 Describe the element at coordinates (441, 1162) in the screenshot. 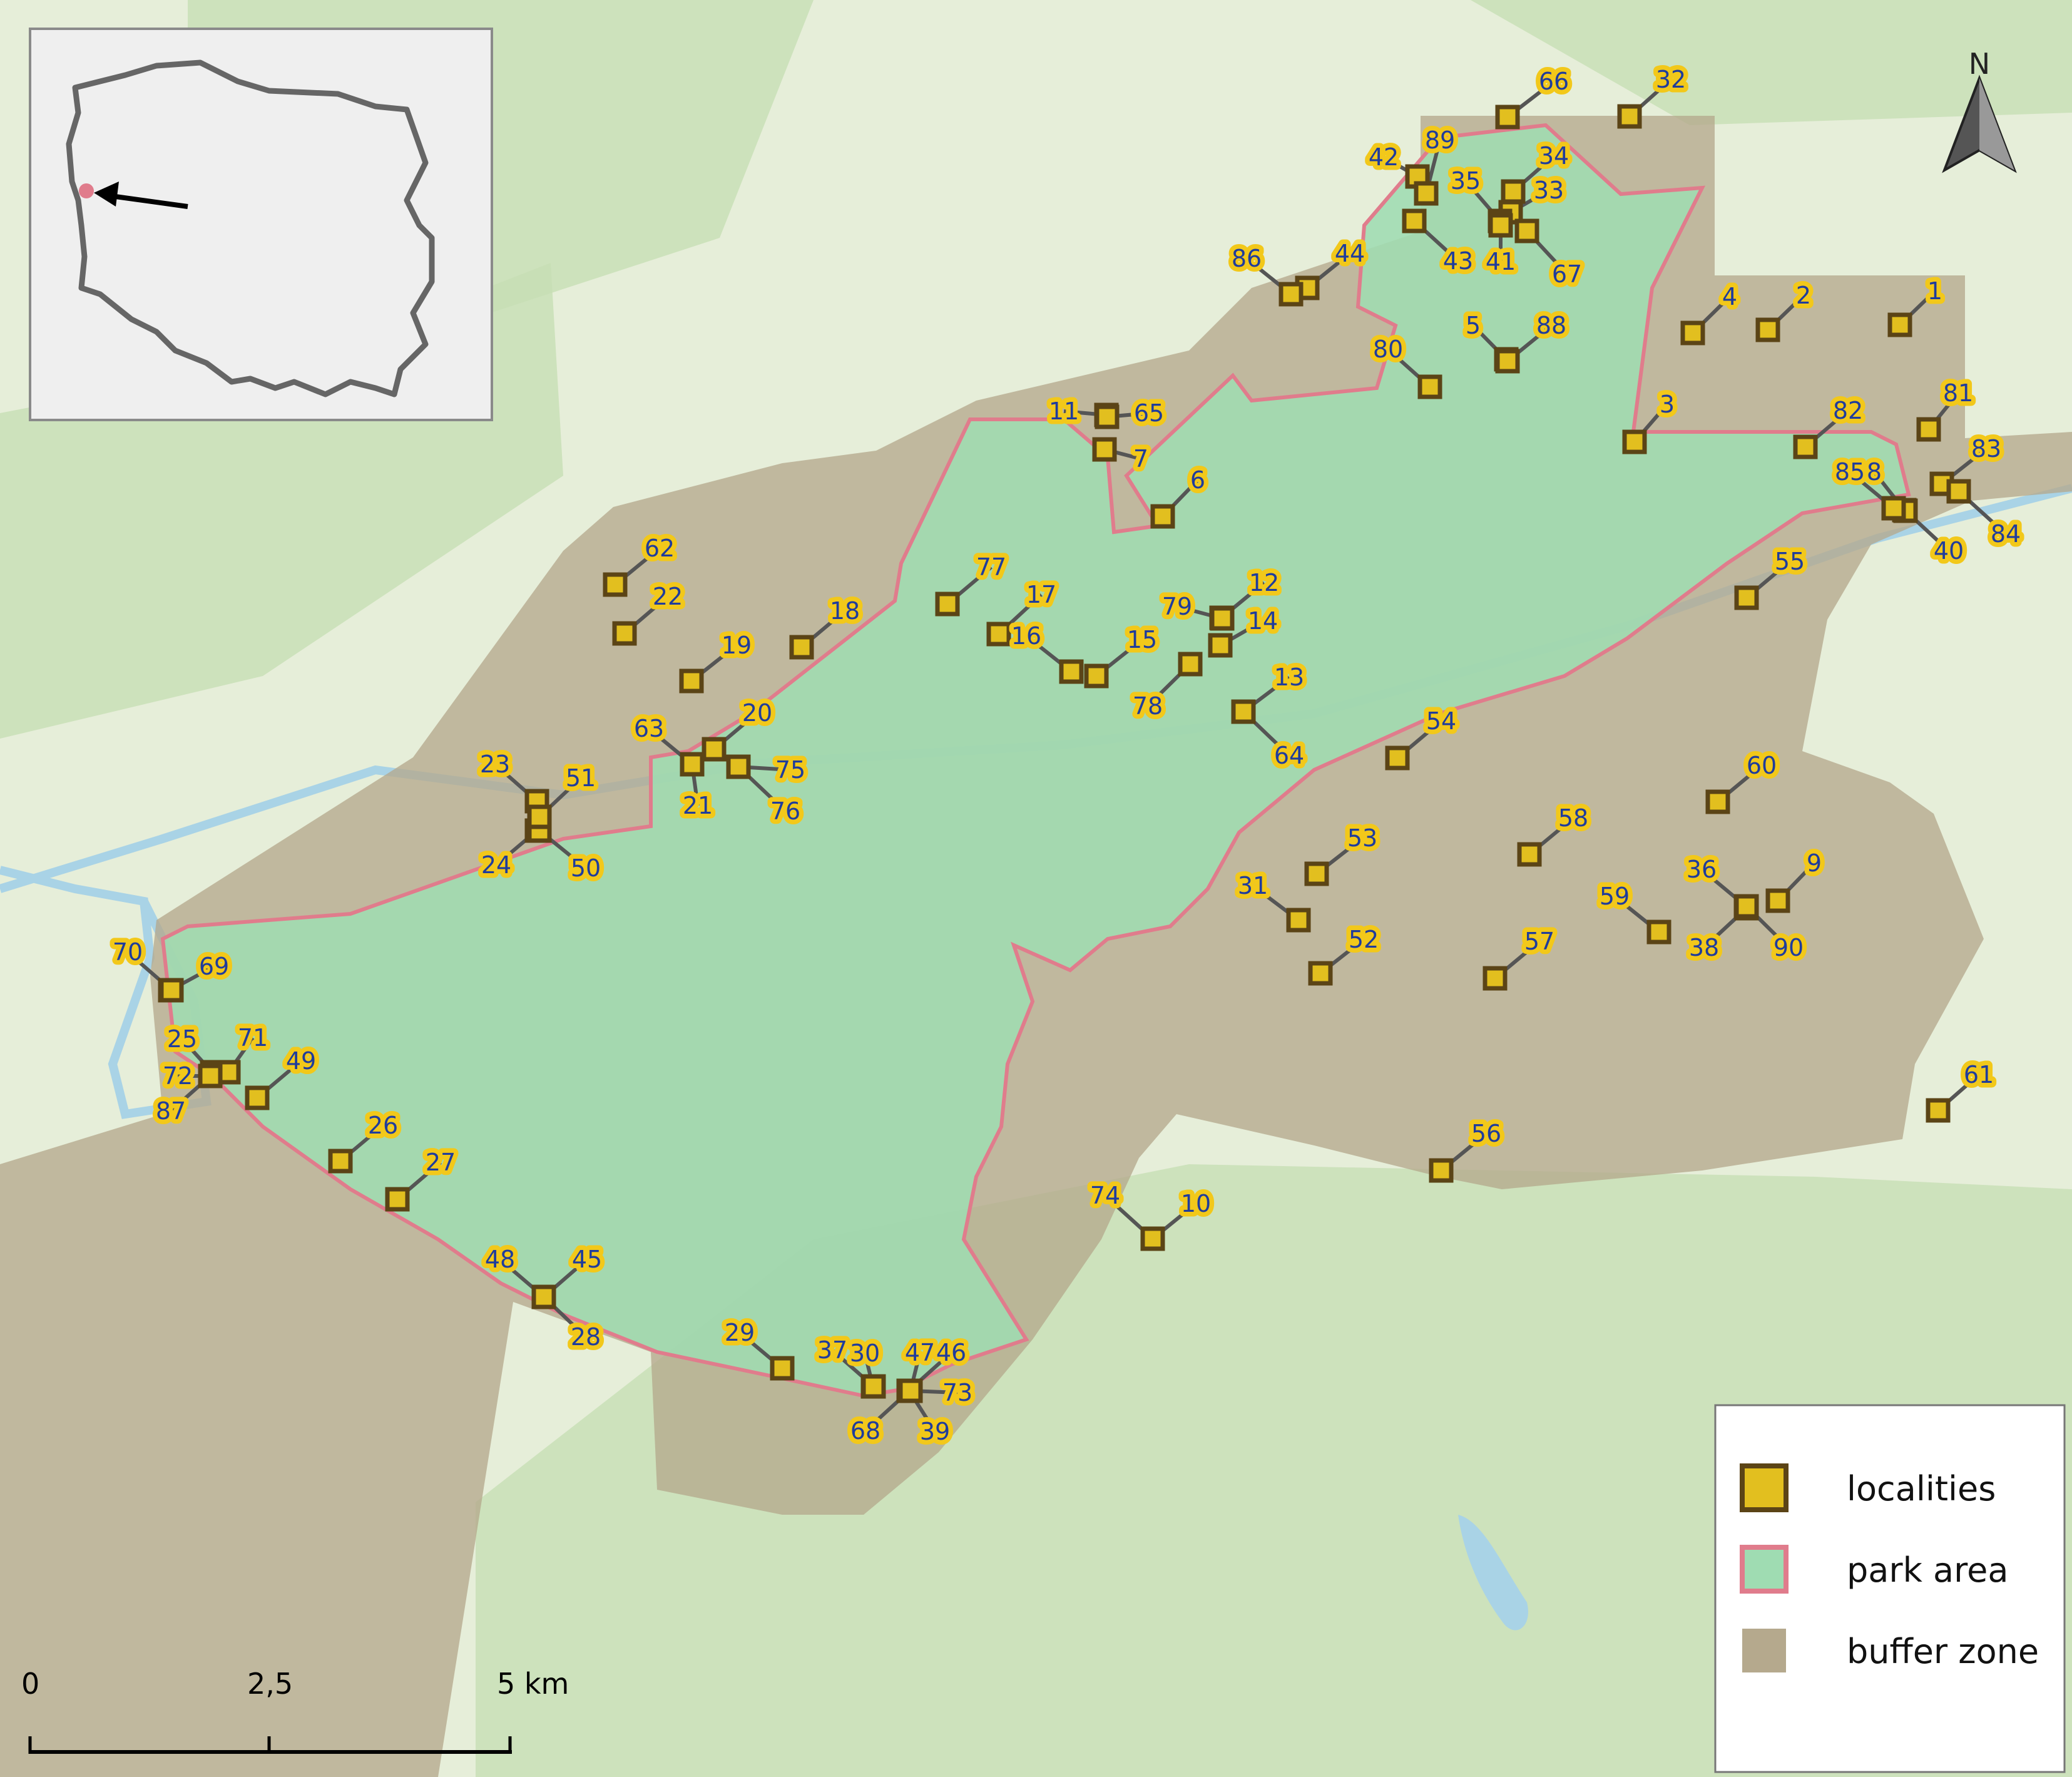

I see `locality-label-27: 27` at that location.